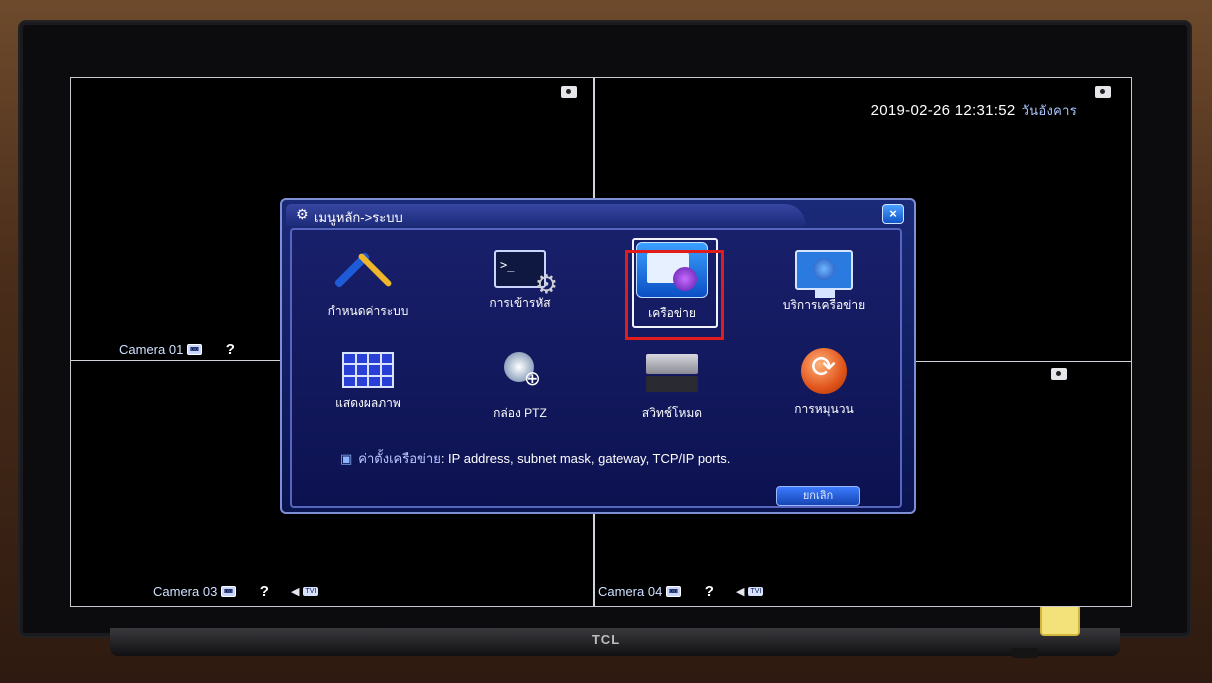 Image resolution: width=1212 pixels, height=683 pixels. I want to click on display-grid-icon, so click(368, 370).